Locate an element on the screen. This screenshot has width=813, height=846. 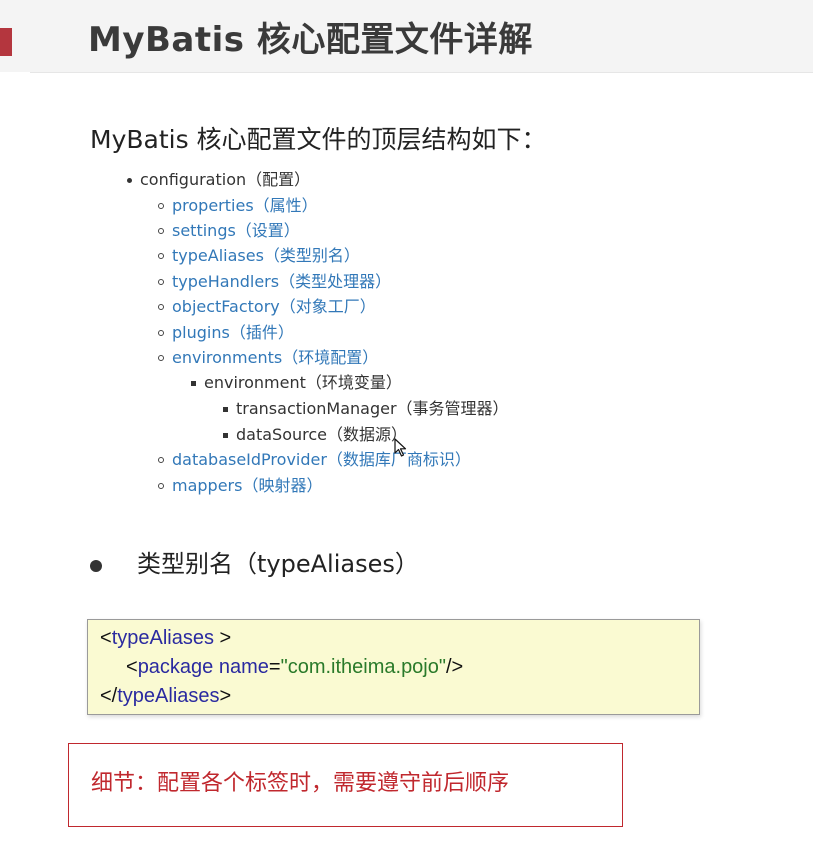
tree-label: databaseIdProvider（数据库厂商标识） is located at coordinates (321, 459).